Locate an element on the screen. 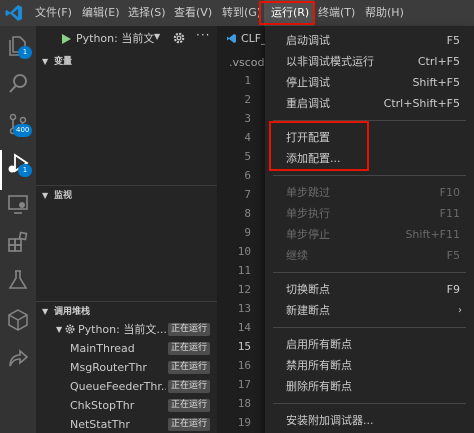 The width and height of the screenshot is (474, 433). thread-row: NetStatThr 正在运行 is located at coordinates (126, 424).